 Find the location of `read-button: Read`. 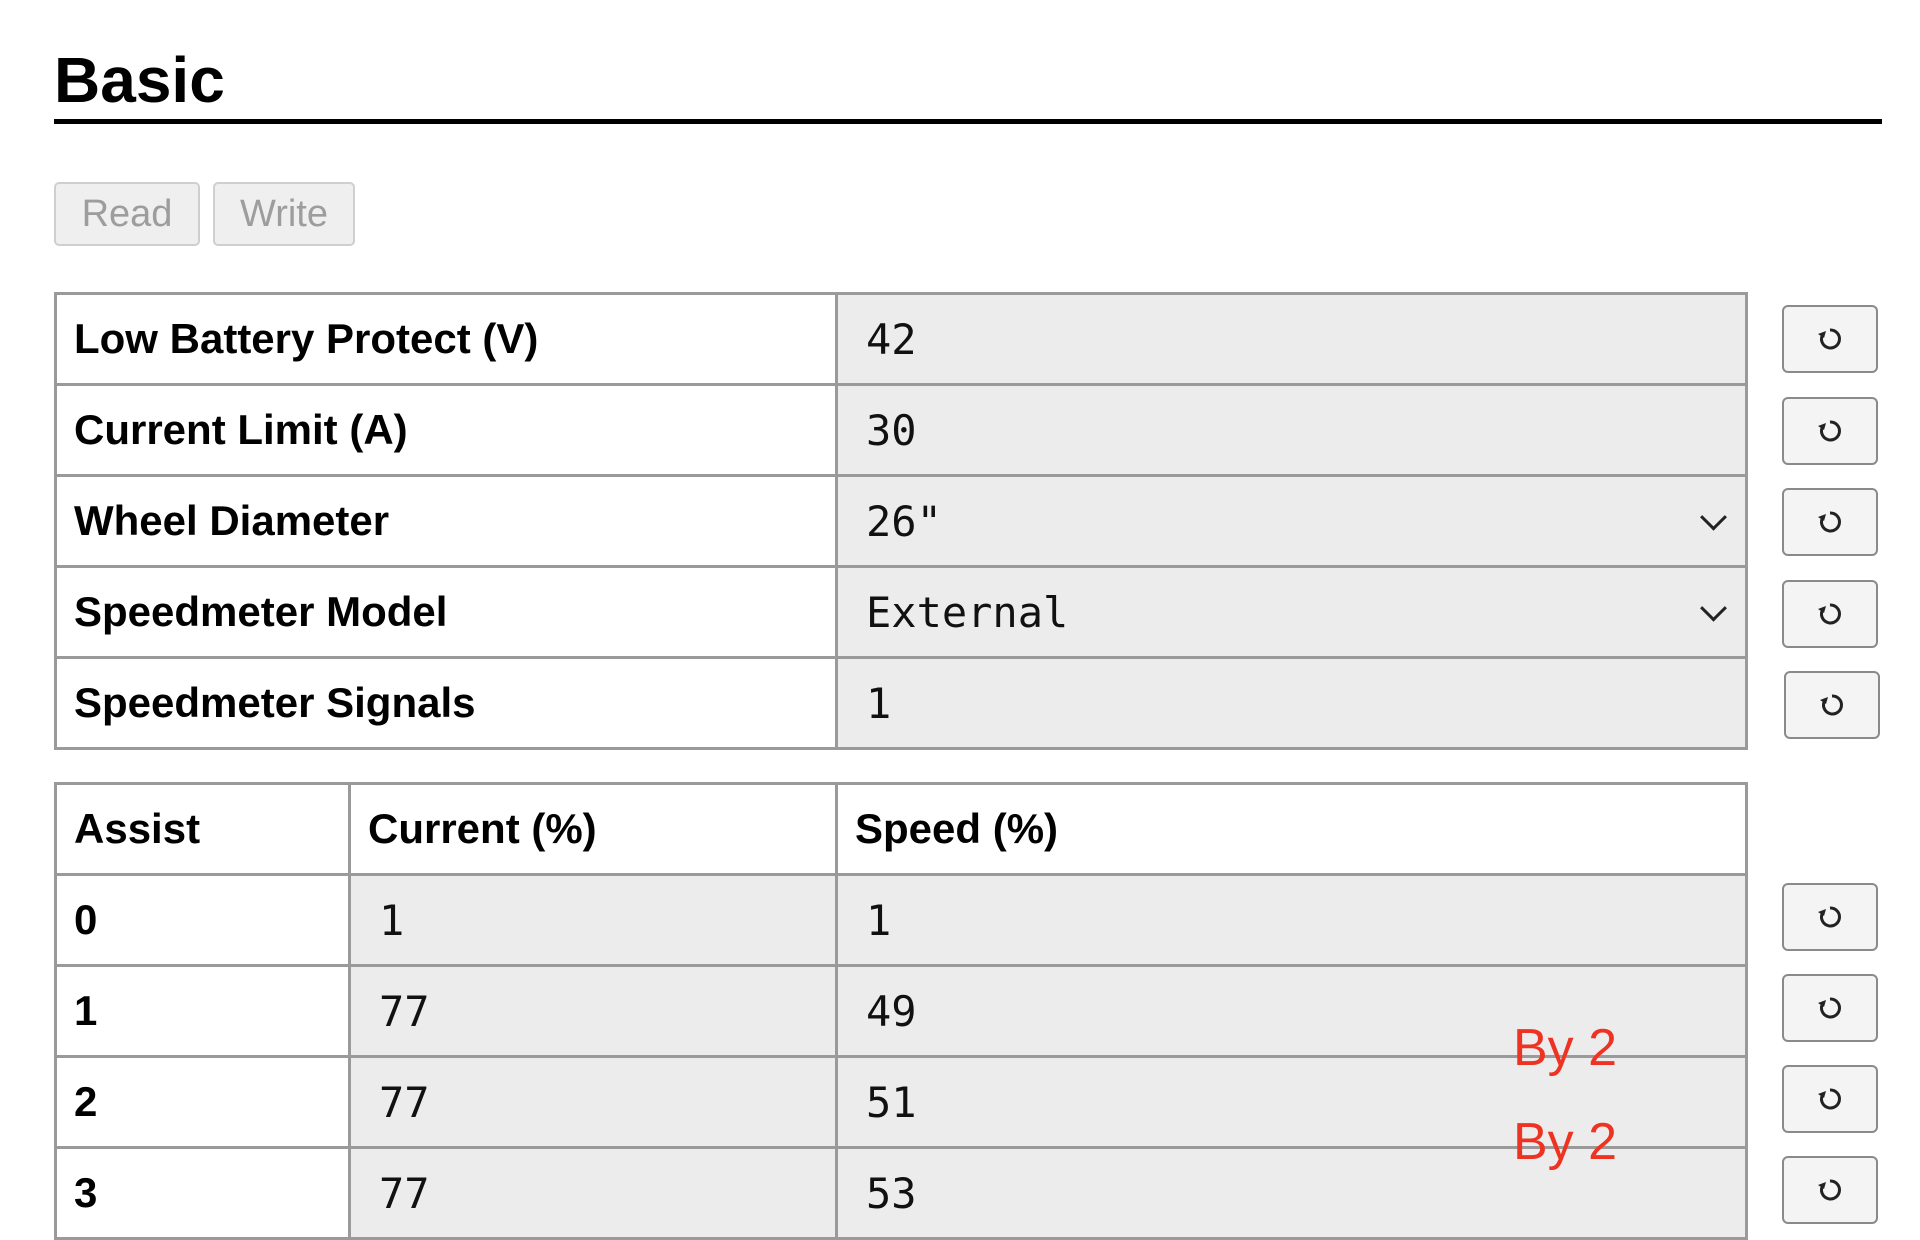

read-button: Read is located at coordinates (127, 214).